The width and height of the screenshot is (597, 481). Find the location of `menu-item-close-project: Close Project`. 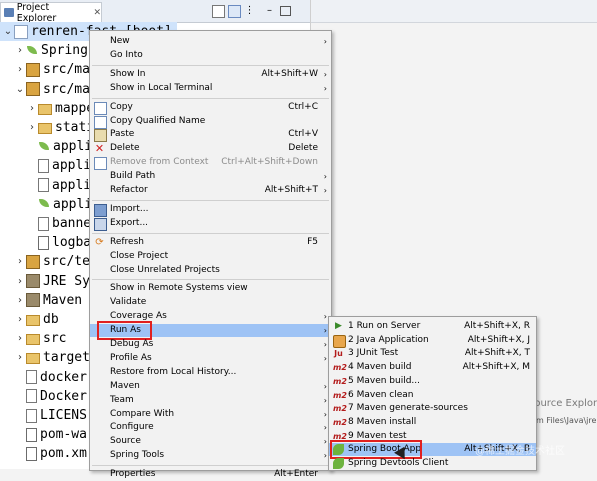

menu-item-close-project: Close Project is located at coordinates (210, 256).